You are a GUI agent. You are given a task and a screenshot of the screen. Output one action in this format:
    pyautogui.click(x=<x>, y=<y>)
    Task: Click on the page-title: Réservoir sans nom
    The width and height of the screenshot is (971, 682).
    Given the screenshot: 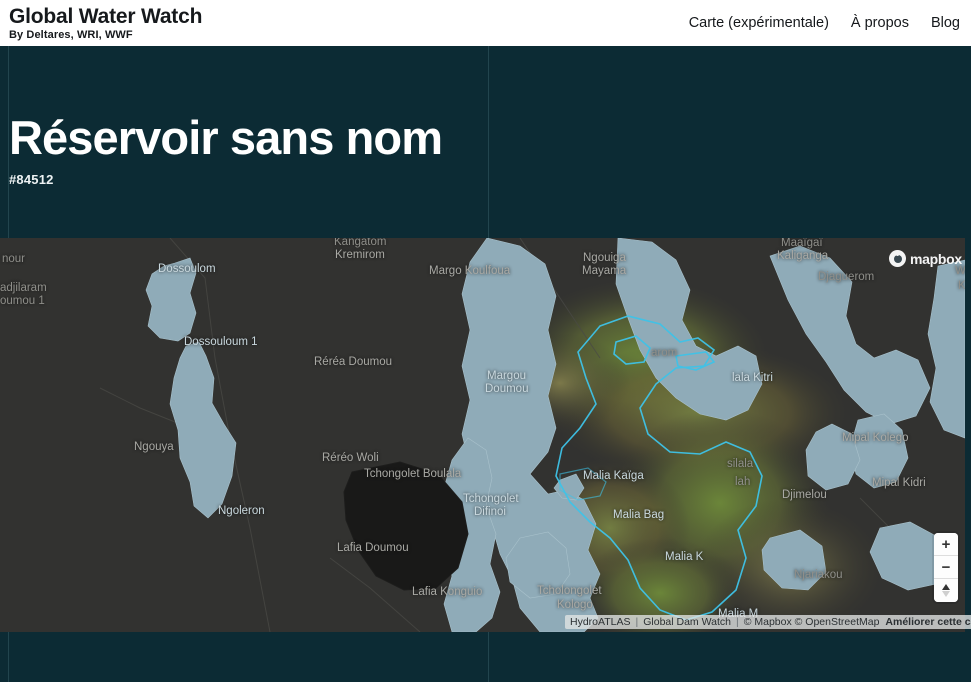 What is the action you would take?
    pyautogui.click(x=226, y=137)
    